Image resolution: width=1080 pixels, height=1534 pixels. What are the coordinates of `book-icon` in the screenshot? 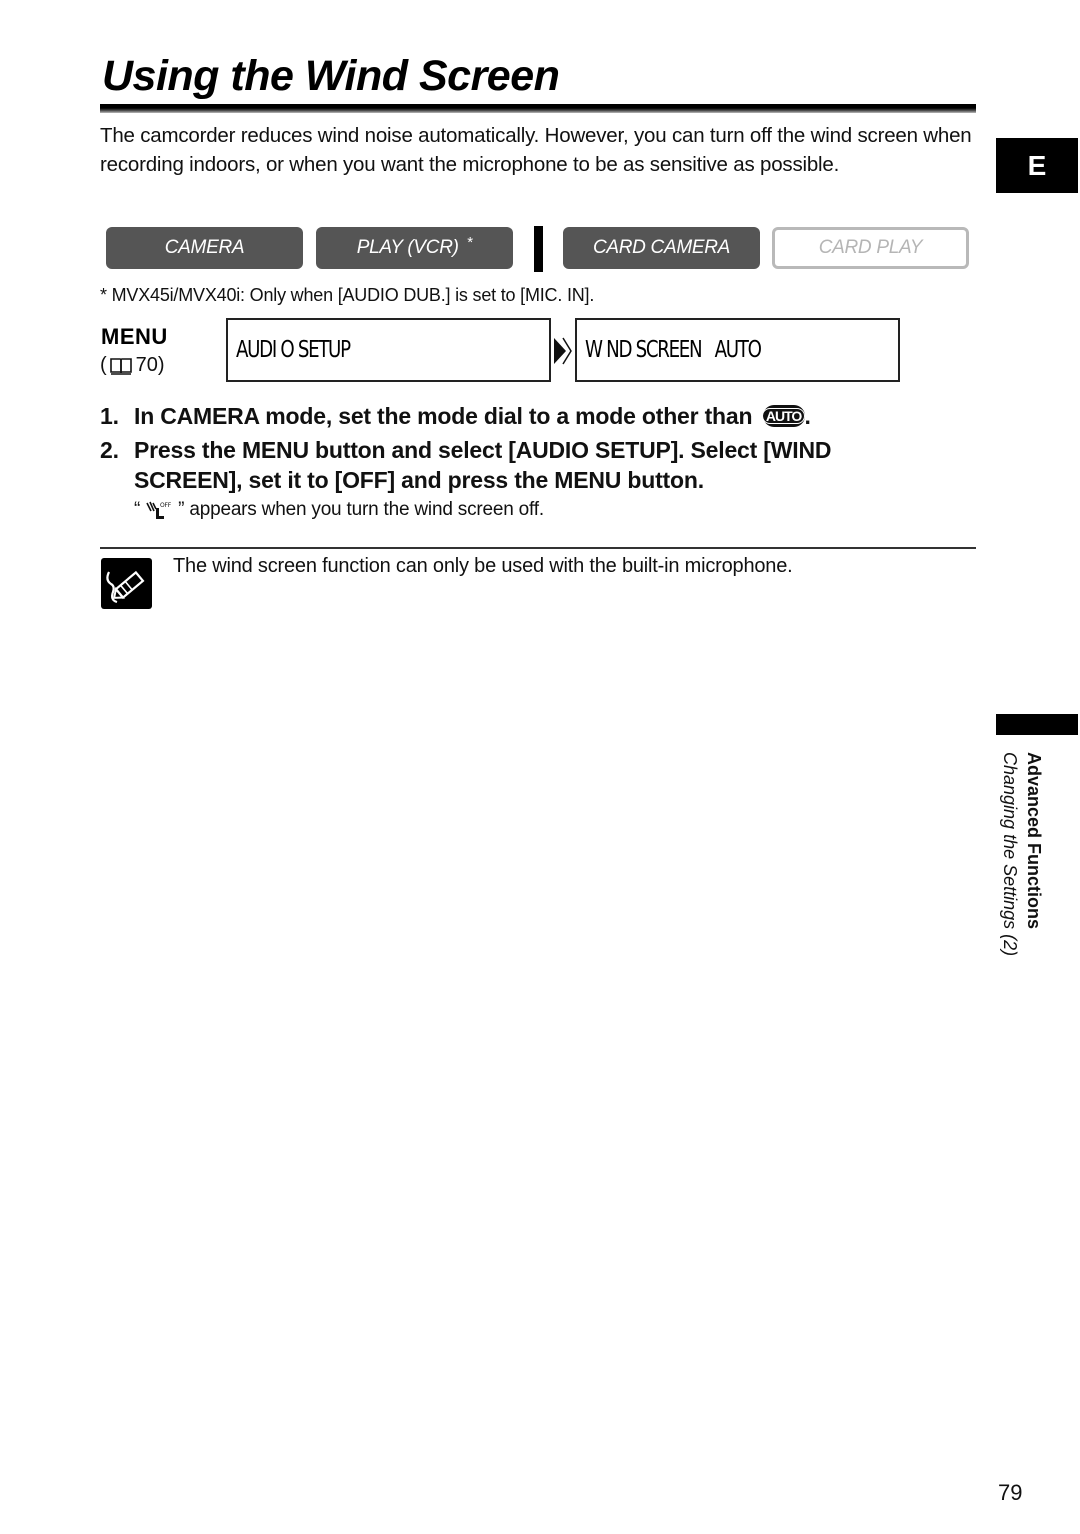 It's located at (120, 366).